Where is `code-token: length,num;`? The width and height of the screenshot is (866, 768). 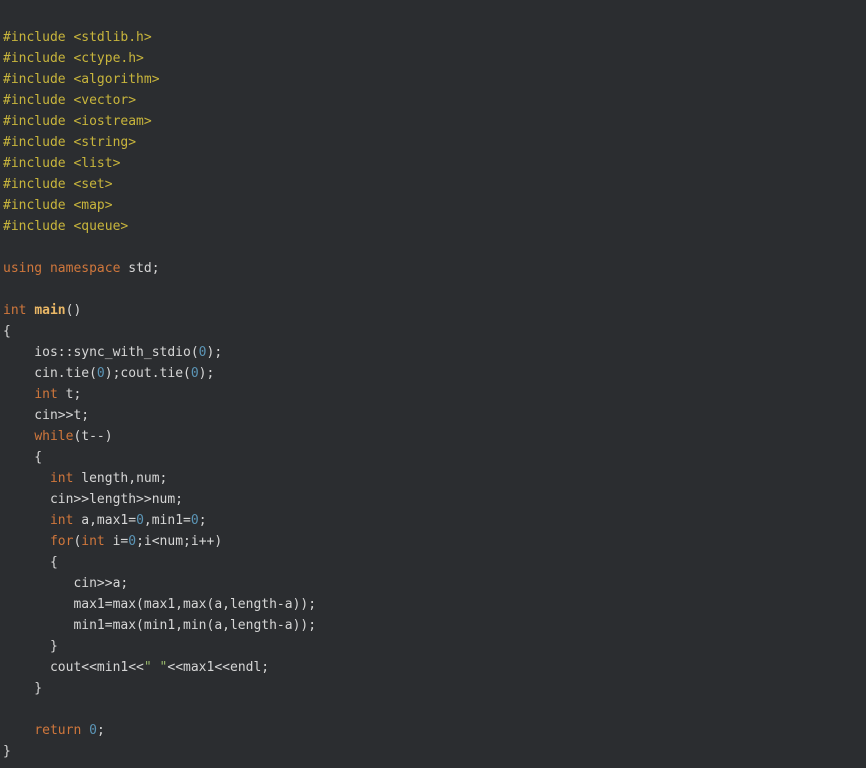 code-token: length,num; is located at coordinates (120, 478).